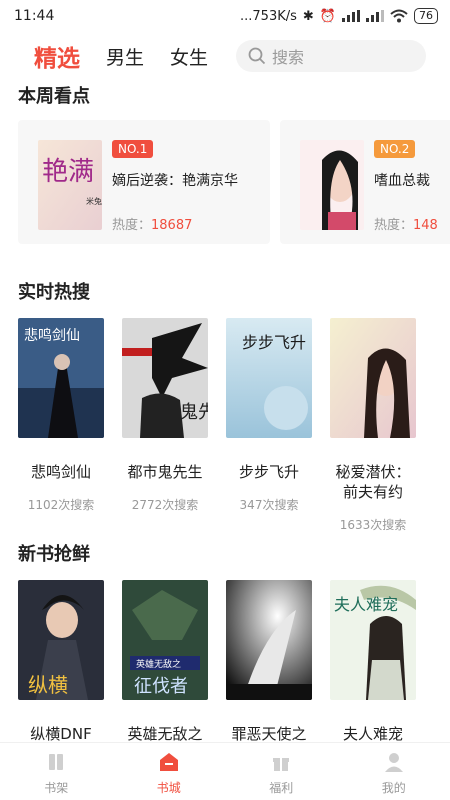  I want to click on book-cover: 夫人难宠, so click(373, 640).